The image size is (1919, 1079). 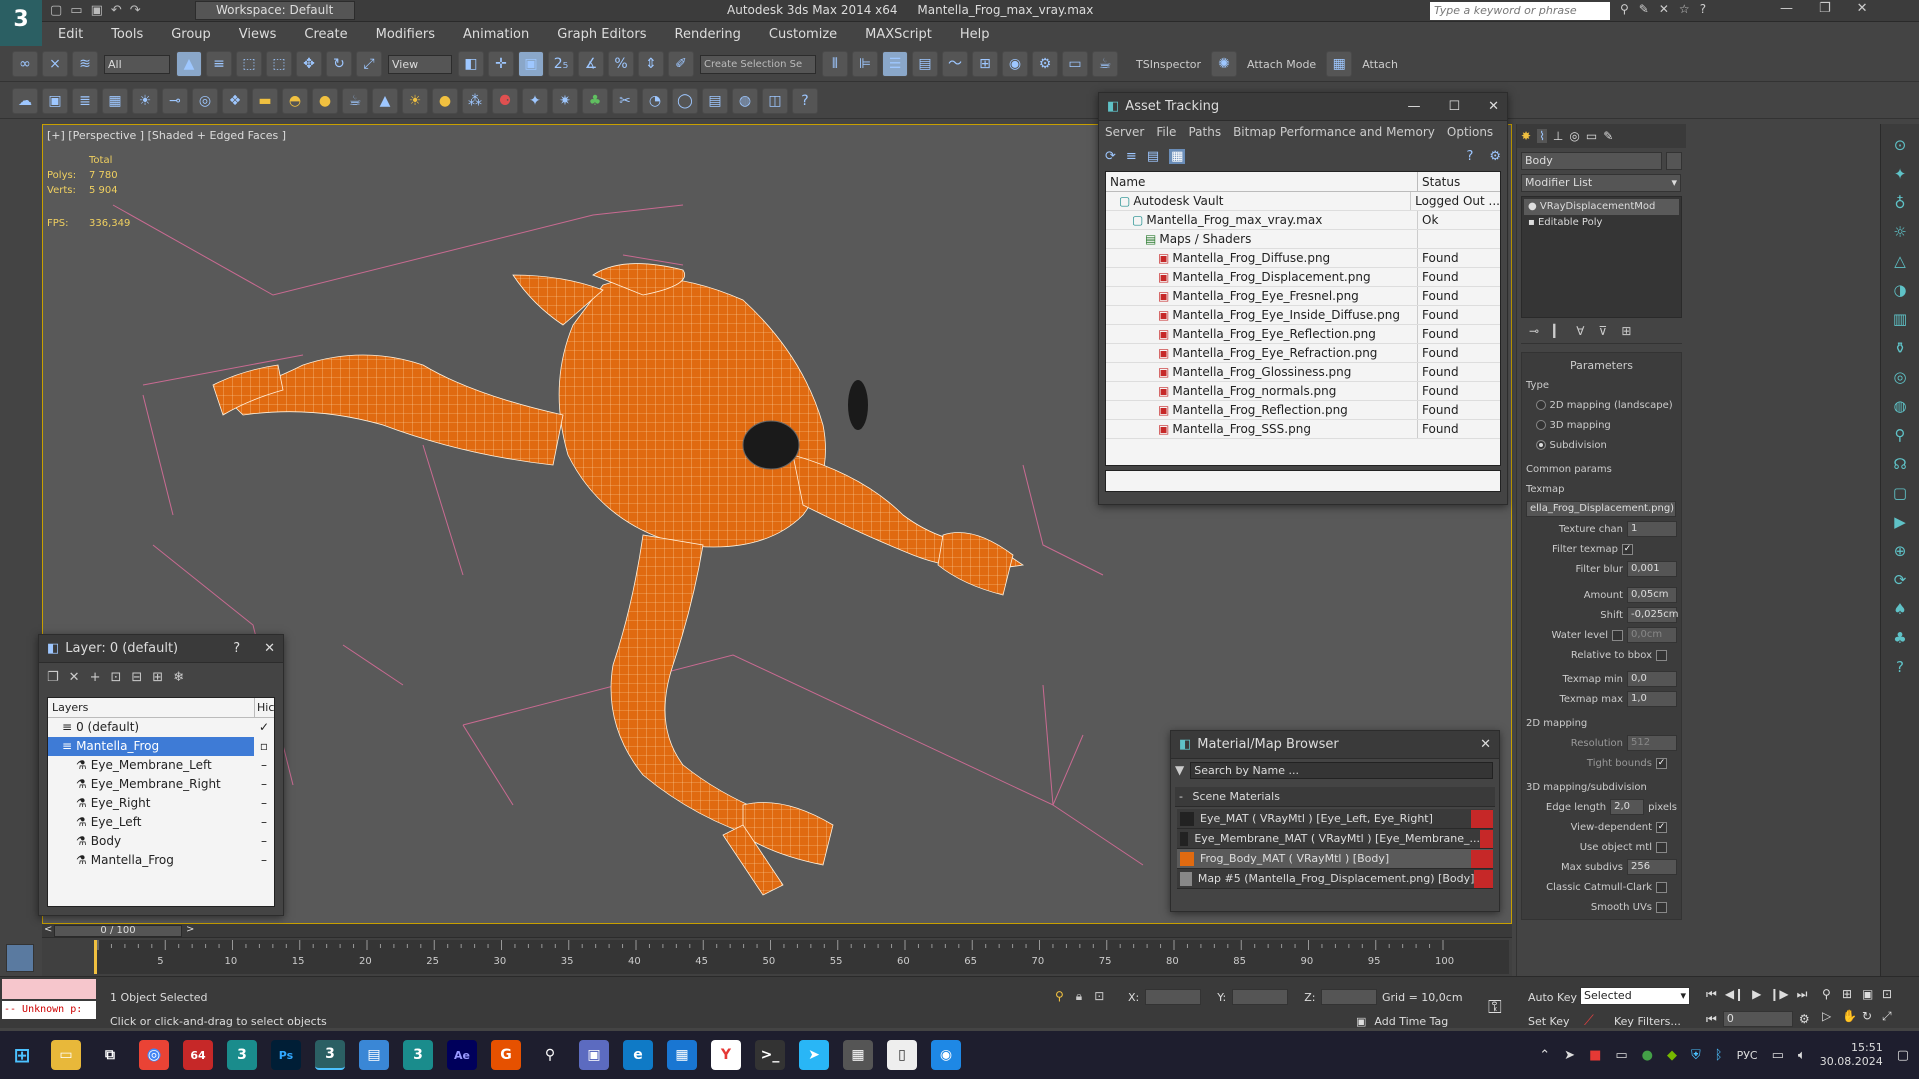 I want to click on z-coordinate-field, so click(x=1349, y=997).